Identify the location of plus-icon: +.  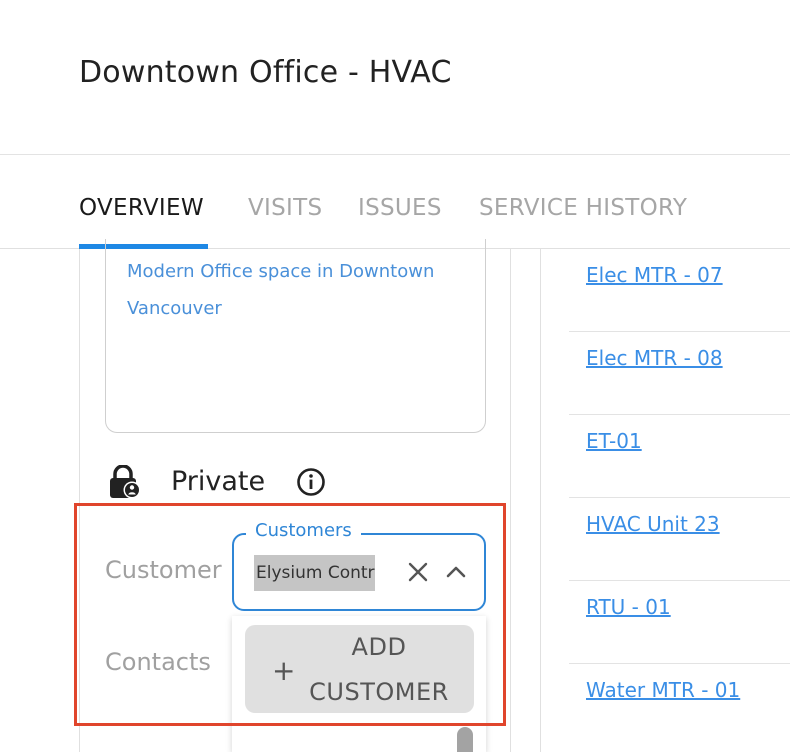
(284, 670).